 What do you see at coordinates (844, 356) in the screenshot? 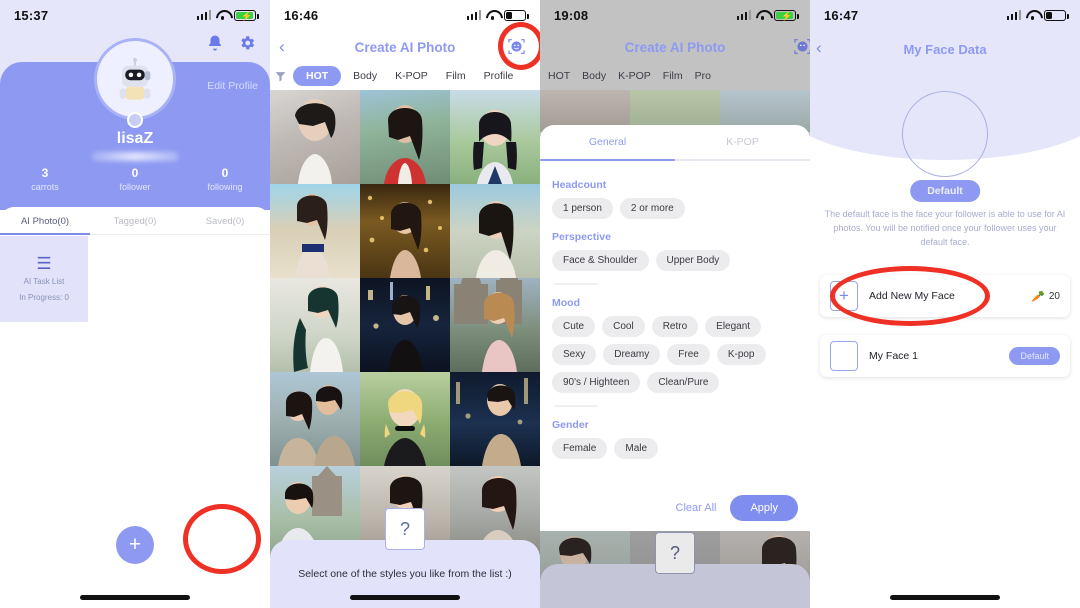
I see `face-thumbnail` at bounding box center [844, 356].